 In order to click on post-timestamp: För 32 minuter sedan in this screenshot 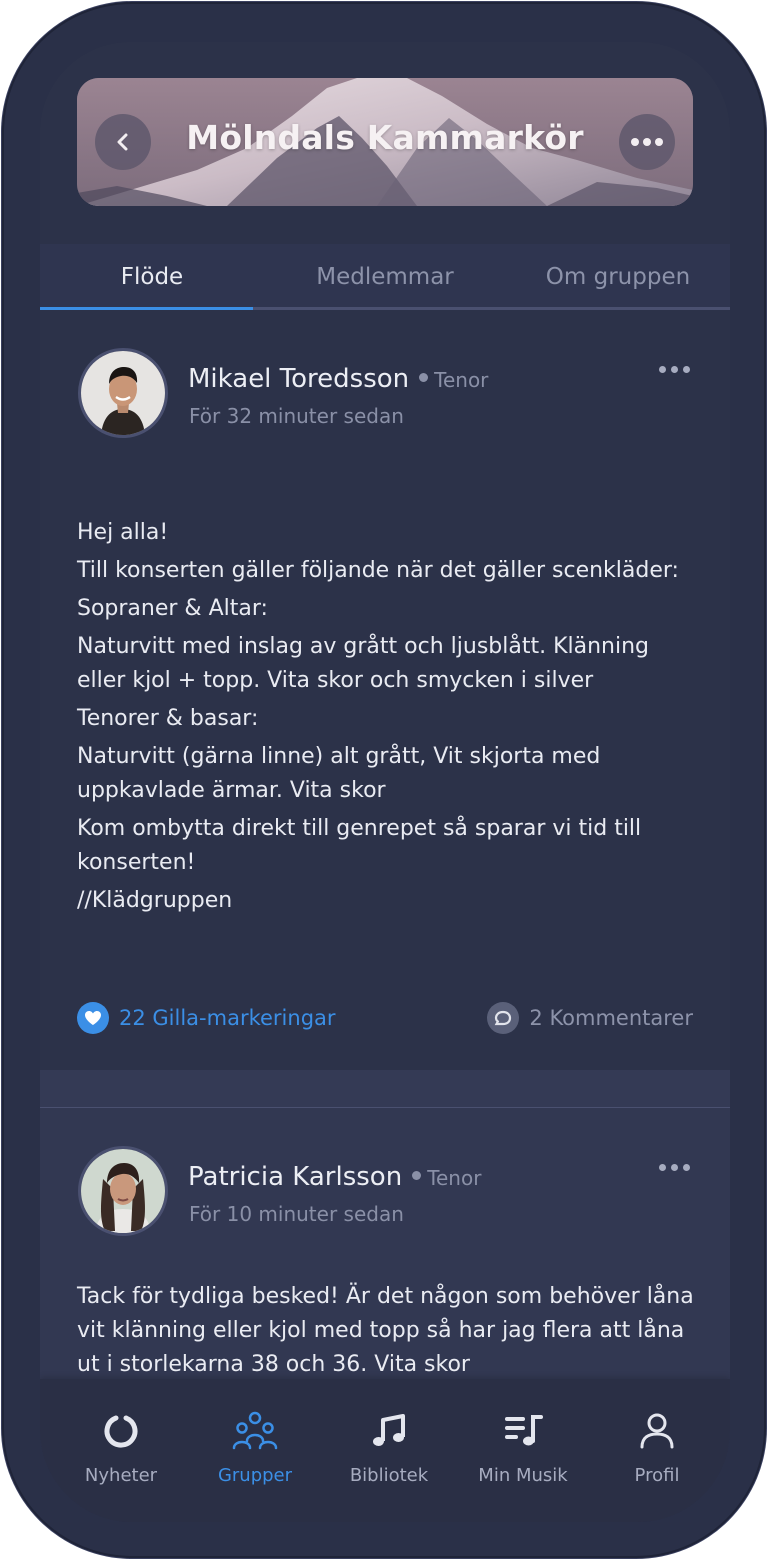, I will do `click(296, 416)`.